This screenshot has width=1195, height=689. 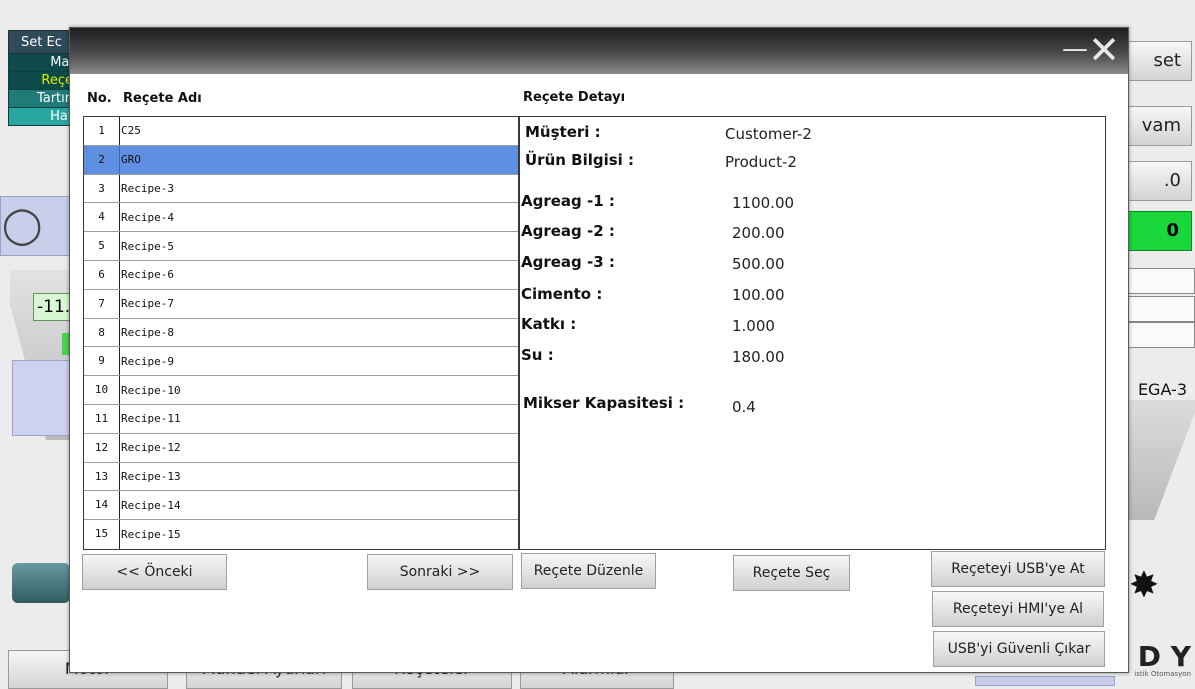 I want to click on reset-button: set, so click(x=1159, y=61).